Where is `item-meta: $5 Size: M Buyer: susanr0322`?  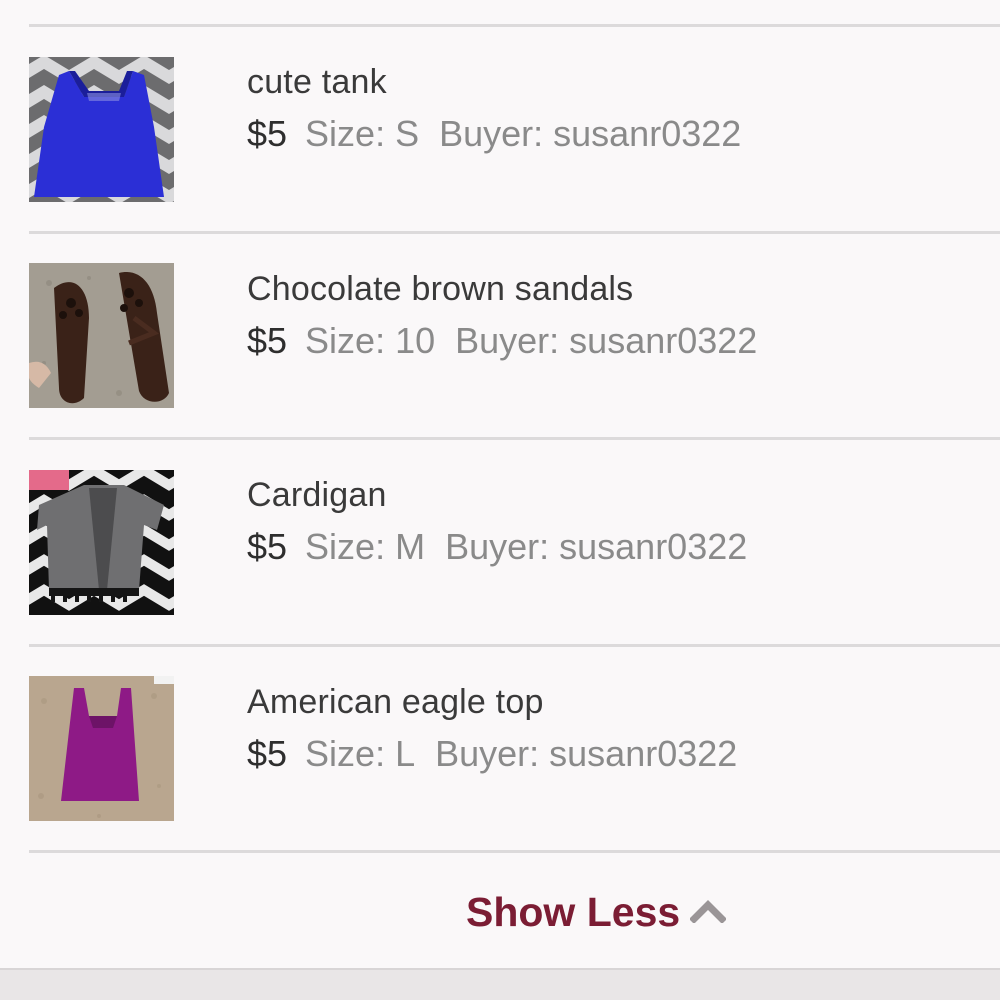
item-meta: $5 Size: M Buyer: susanr0322 is located at coordinates (497, 547).